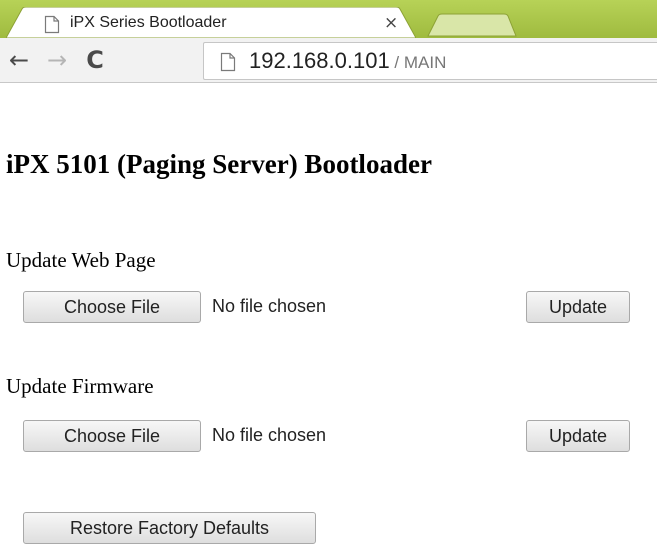 The height and width of the screenshot is (544, 657). I want to click on page-title: iPX 5101 (Paging Server) Bootloader, so click(219, 164).